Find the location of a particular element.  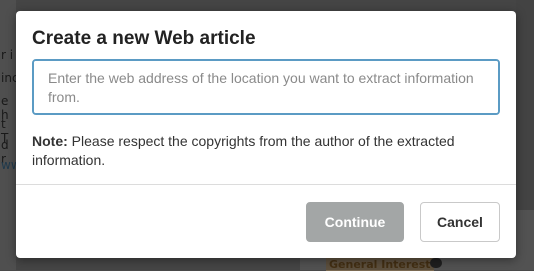

cancel-button: Cancel is located at coordinates (460, 222).